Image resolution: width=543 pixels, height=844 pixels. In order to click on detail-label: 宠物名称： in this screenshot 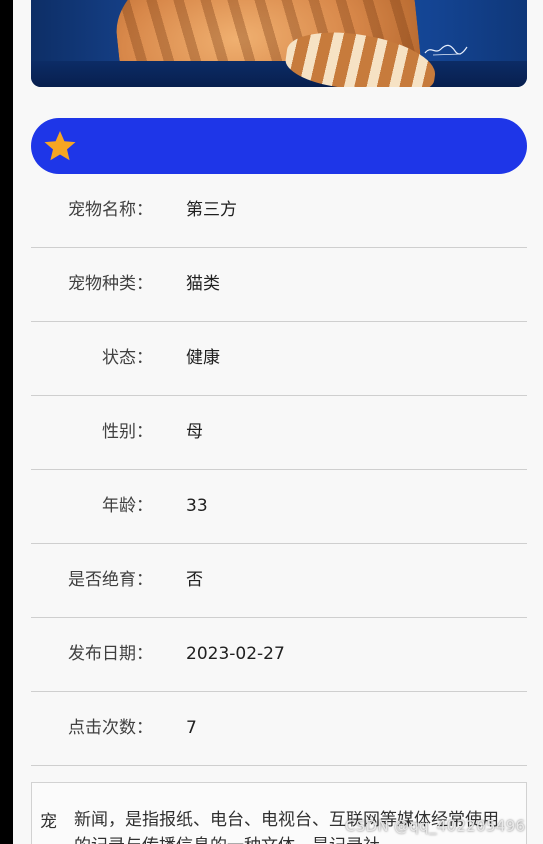, I will do `click(110, 210)`.